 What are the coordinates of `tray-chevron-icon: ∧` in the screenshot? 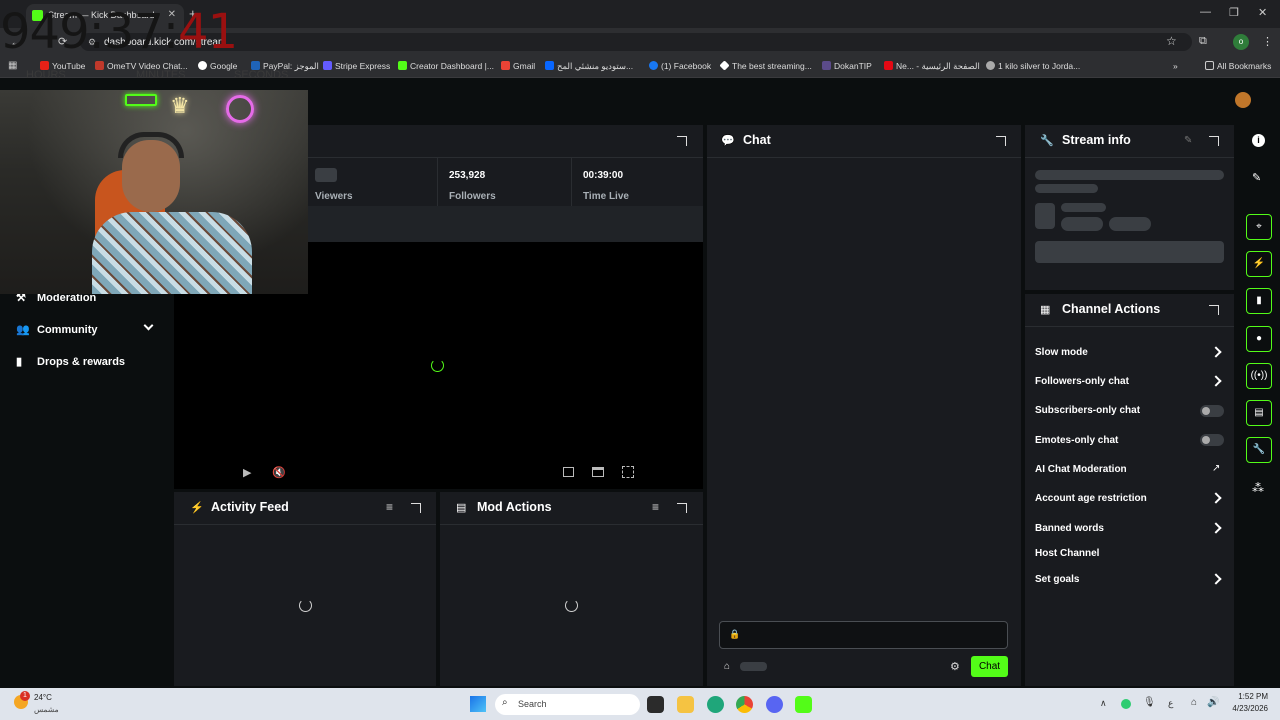 It's located at (1103, 703).